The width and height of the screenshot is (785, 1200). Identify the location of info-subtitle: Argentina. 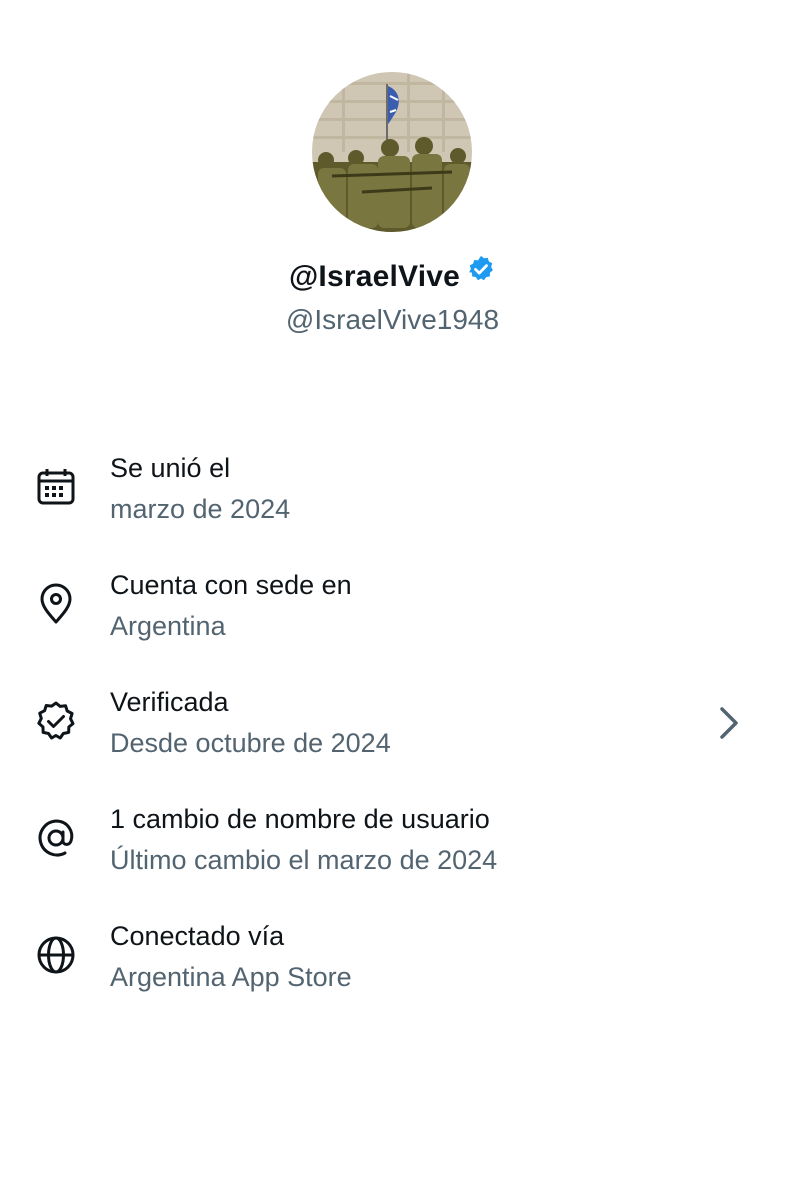
(168, 626).